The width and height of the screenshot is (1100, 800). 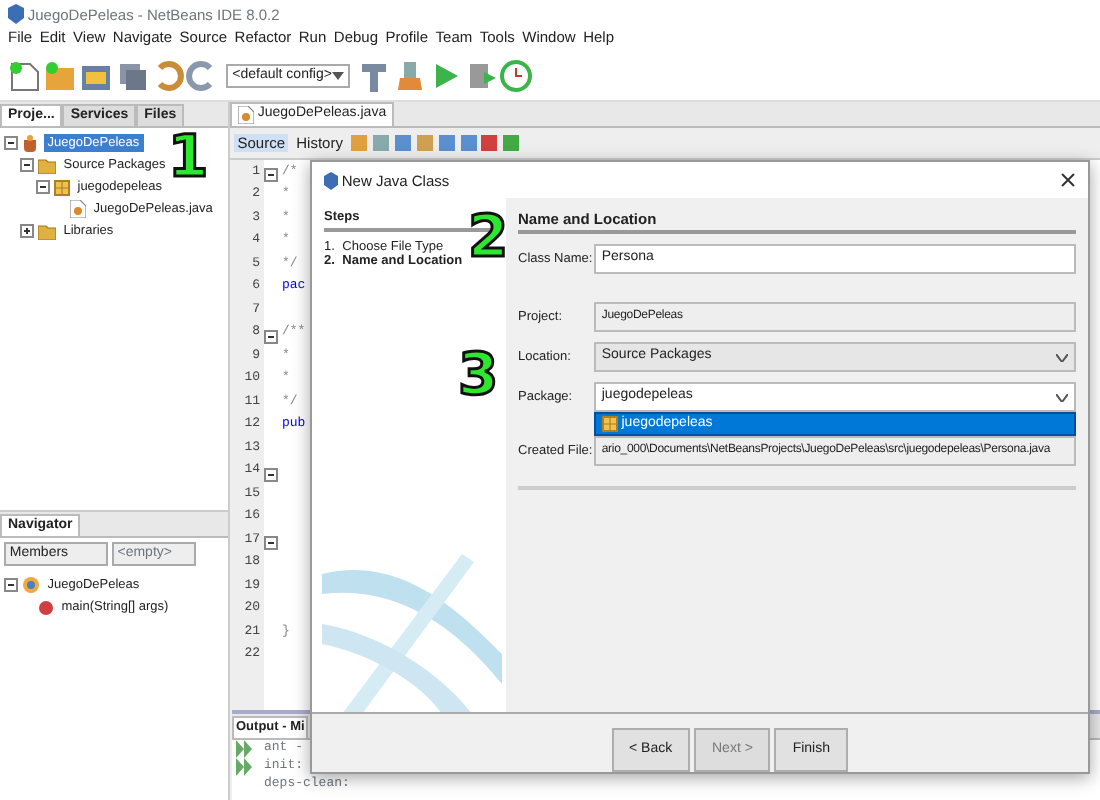 I want to click on method-icon, so click(x=45, y=607).